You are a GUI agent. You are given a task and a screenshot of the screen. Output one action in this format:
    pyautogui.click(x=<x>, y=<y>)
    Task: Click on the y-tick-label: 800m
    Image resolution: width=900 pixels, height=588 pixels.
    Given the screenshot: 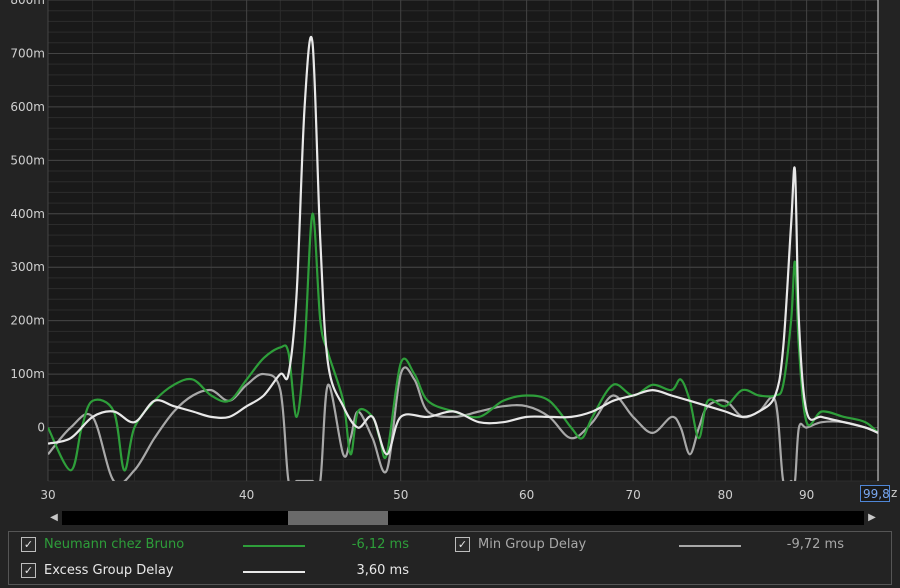 What is the action you would take?
    pyautogui.click(x=27, y=3)
    